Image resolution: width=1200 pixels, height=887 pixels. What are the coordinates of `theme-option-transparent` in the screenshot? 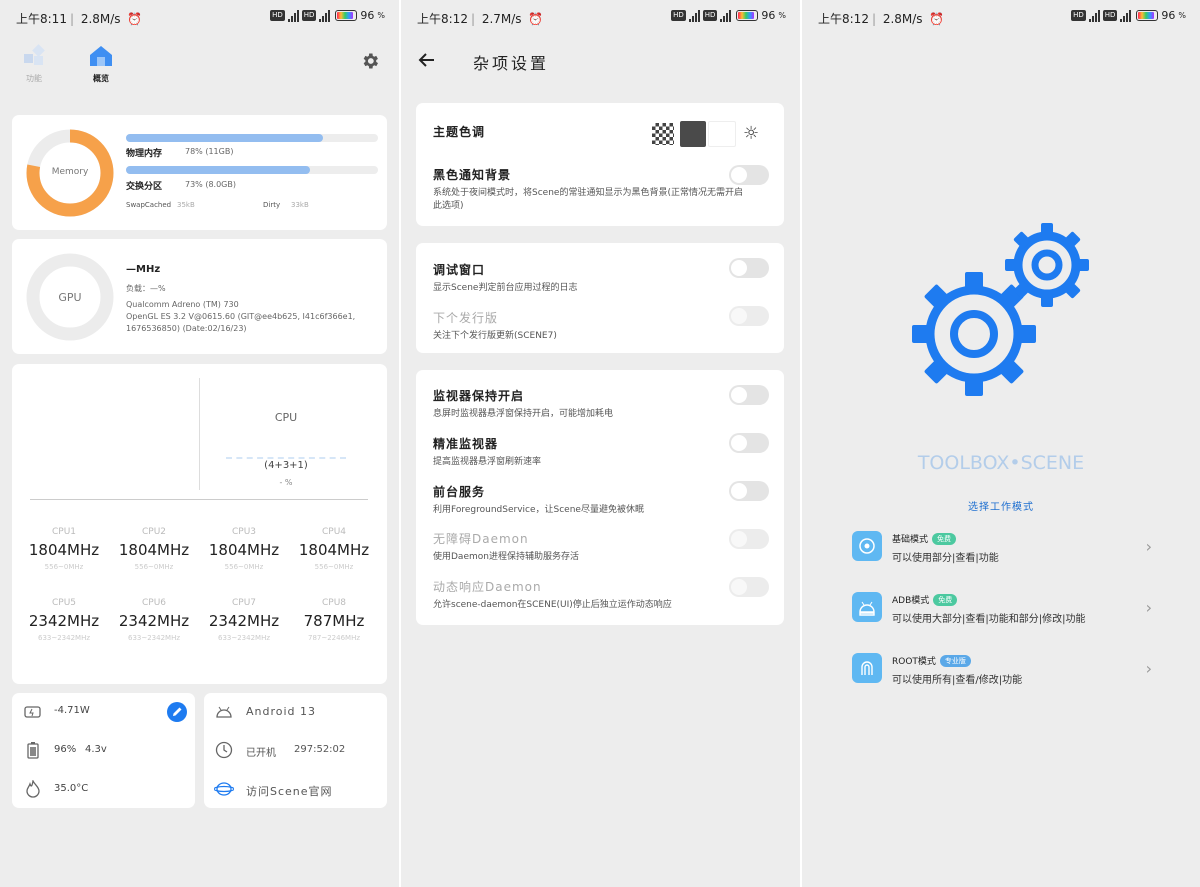 It's located at (663, 134).